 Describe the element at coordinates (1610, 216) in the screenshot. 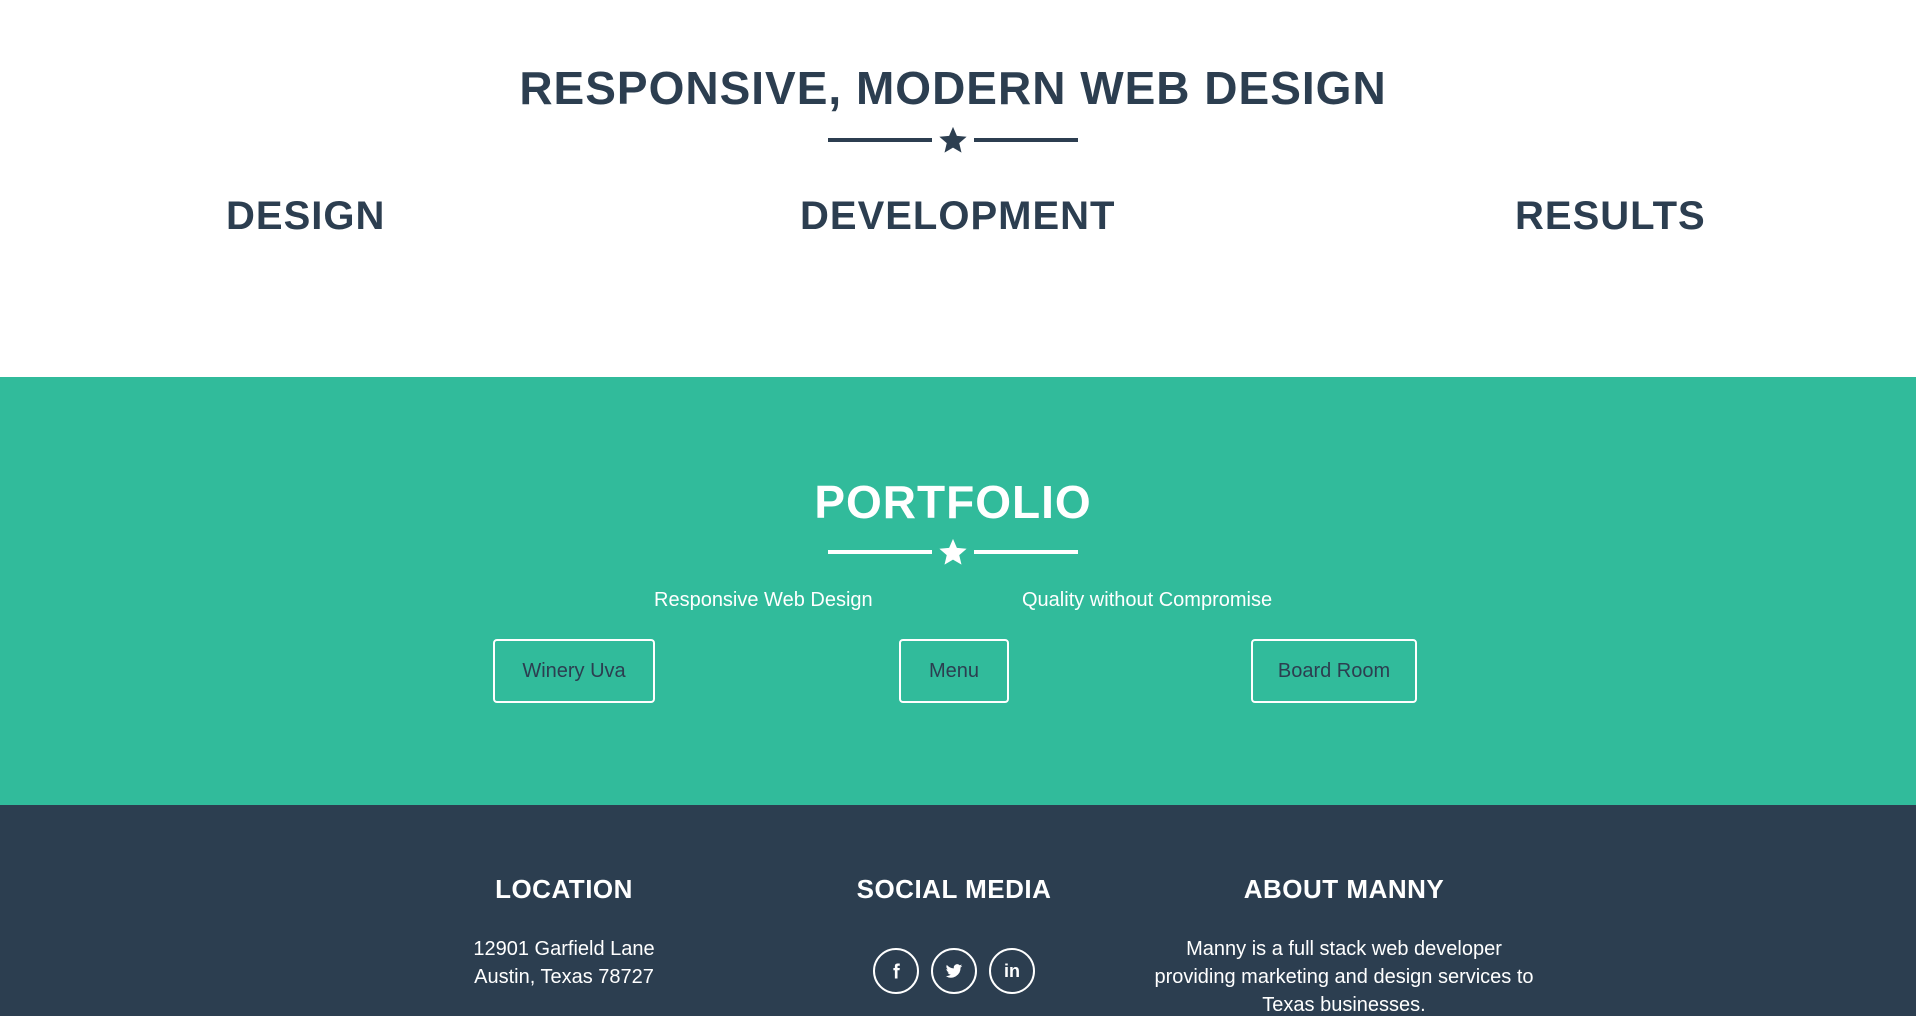

I see `results-heading: RESULTS` at that location.